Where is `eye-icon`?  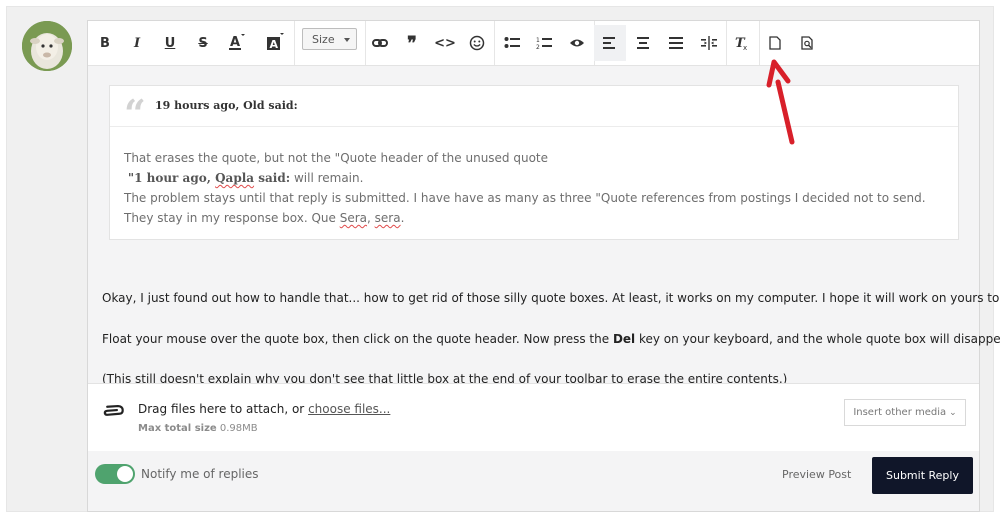 eye-icon is located at coordinates (577, 43).